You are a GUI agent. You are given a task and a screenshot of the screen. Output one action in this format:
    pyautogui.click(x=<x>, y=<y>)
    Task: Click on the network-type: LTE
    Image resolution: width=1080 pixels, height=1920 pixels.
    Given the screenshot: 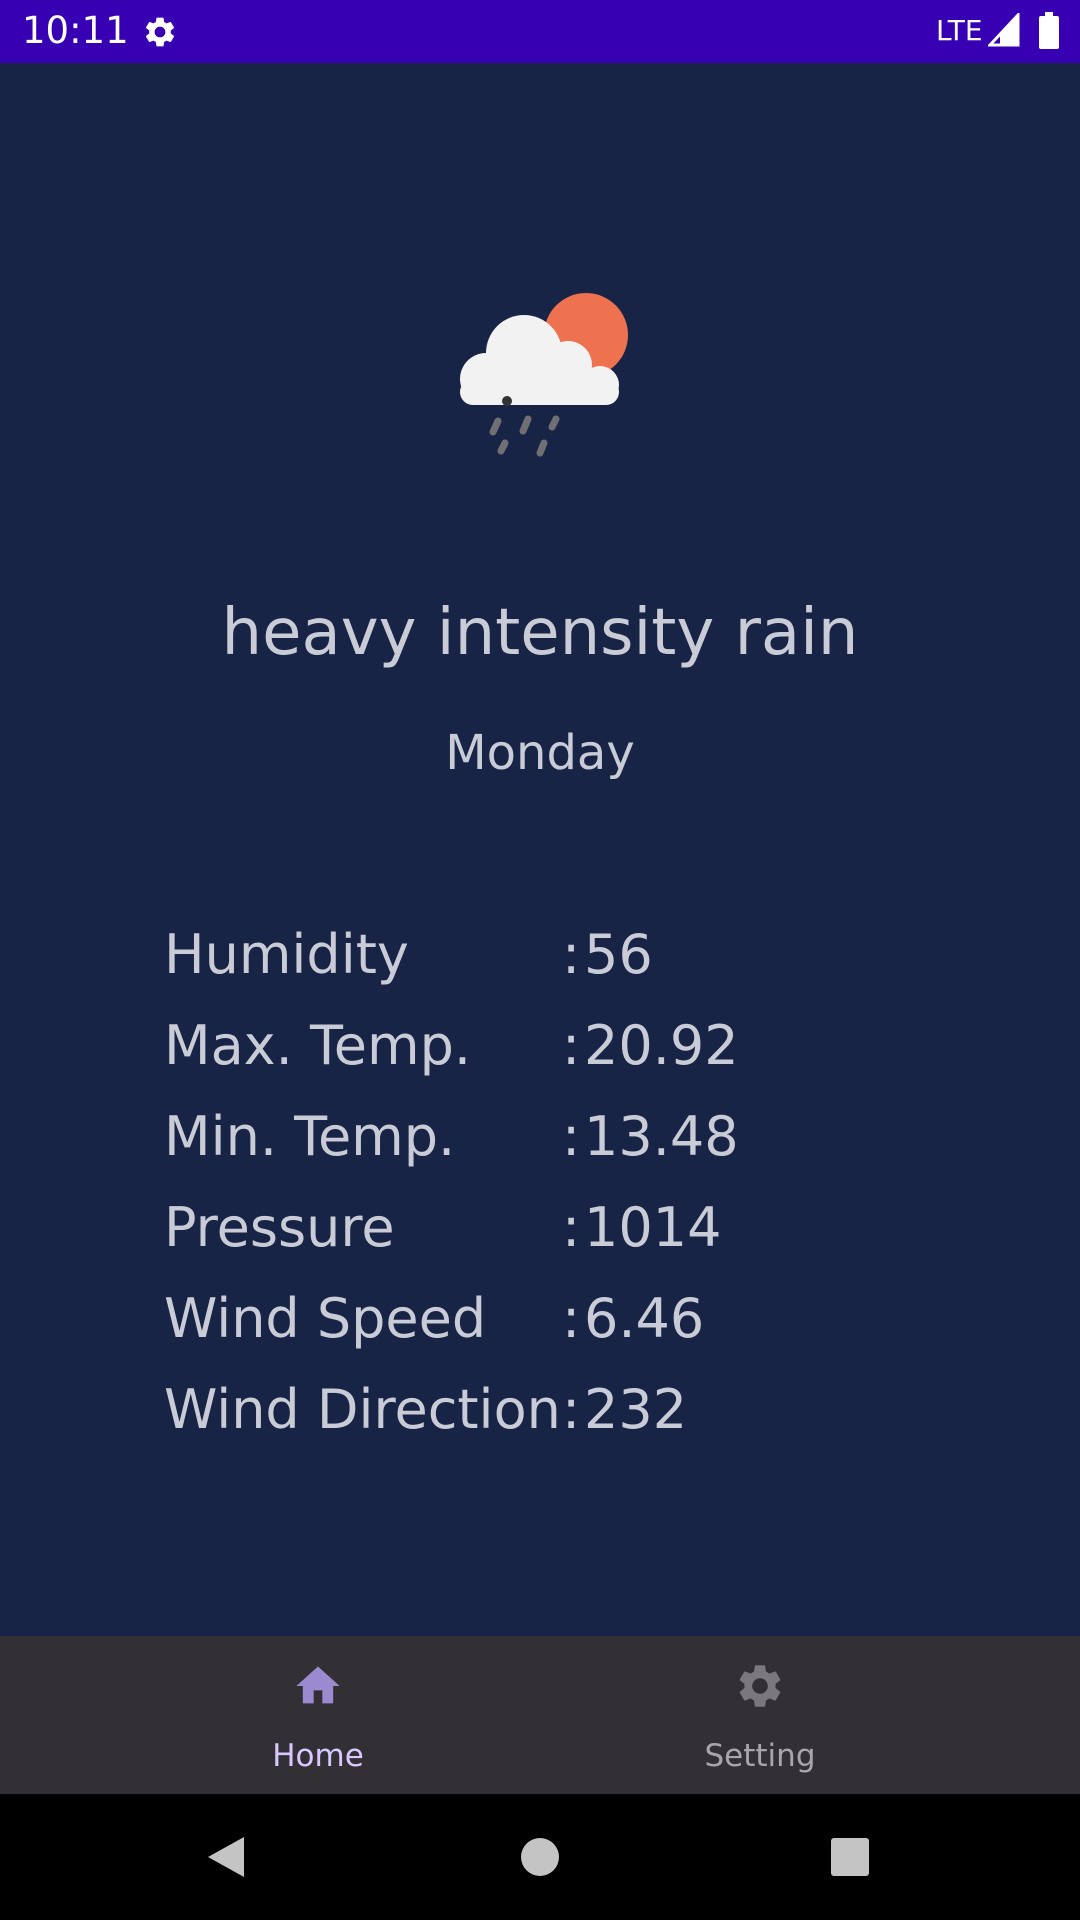 What is the action you would take?
    pyautogui.click(x=959, y=30)
    